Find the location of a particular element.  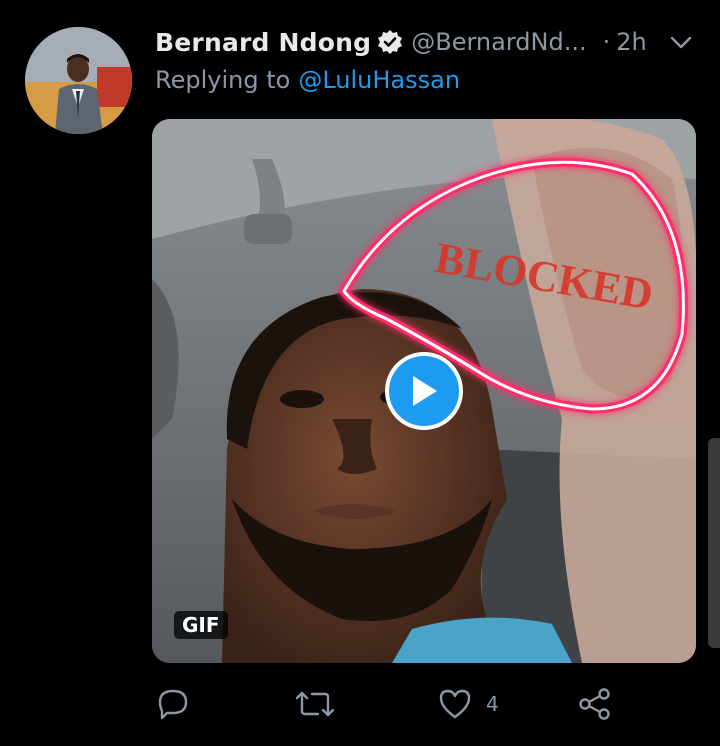

author-name: Bernard Ndong is located at coordinates (263, 42).